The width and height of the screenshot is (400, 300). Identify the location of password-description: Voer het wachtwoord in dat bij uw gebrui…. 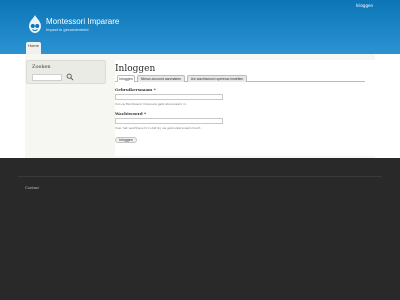
(158, 128).